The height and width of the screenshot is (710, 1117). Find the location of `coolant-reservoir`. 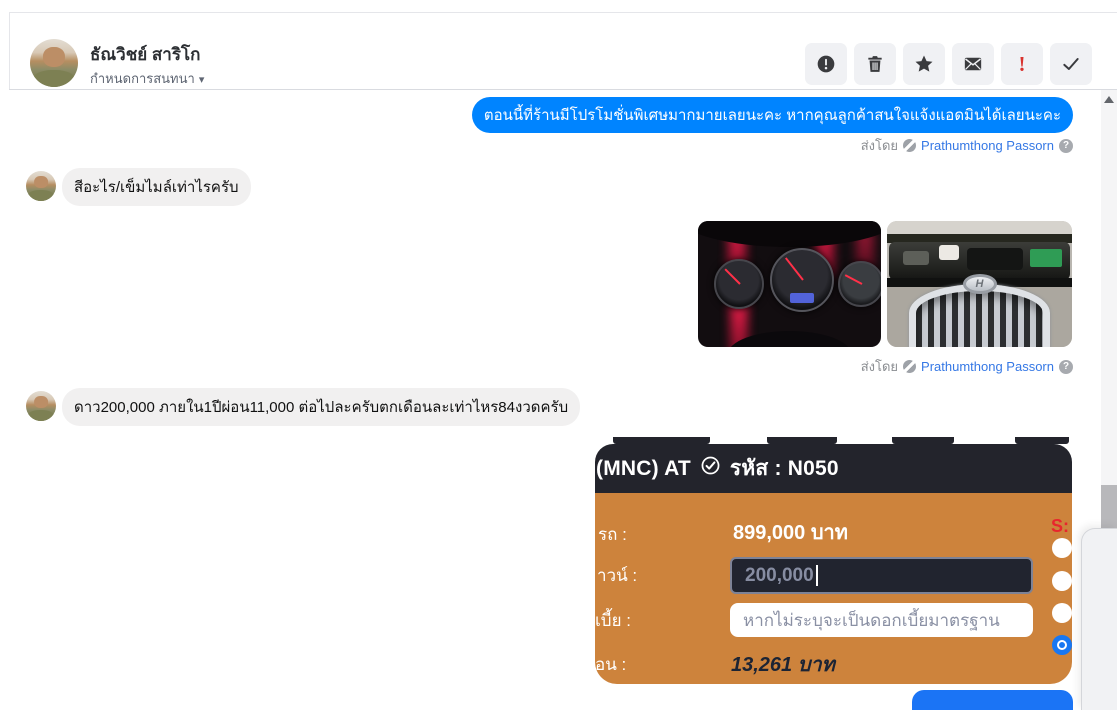

coolant-reservoir is located at coordinates (949, 252).